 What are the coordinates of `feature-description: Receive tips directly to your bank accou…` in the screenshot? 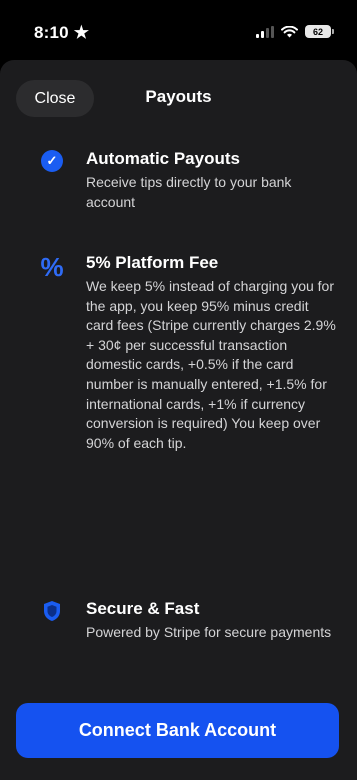 It's located at (189, 192).